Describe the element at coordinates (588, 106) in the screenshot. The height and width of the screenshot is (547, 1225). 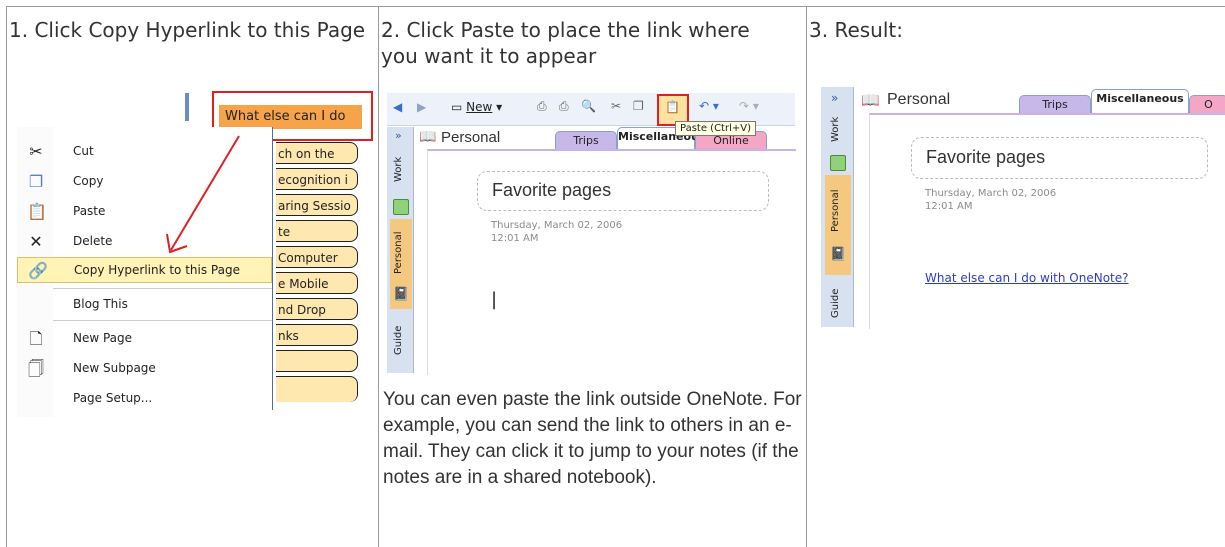
I see `research-icon: 🔍` at that location.